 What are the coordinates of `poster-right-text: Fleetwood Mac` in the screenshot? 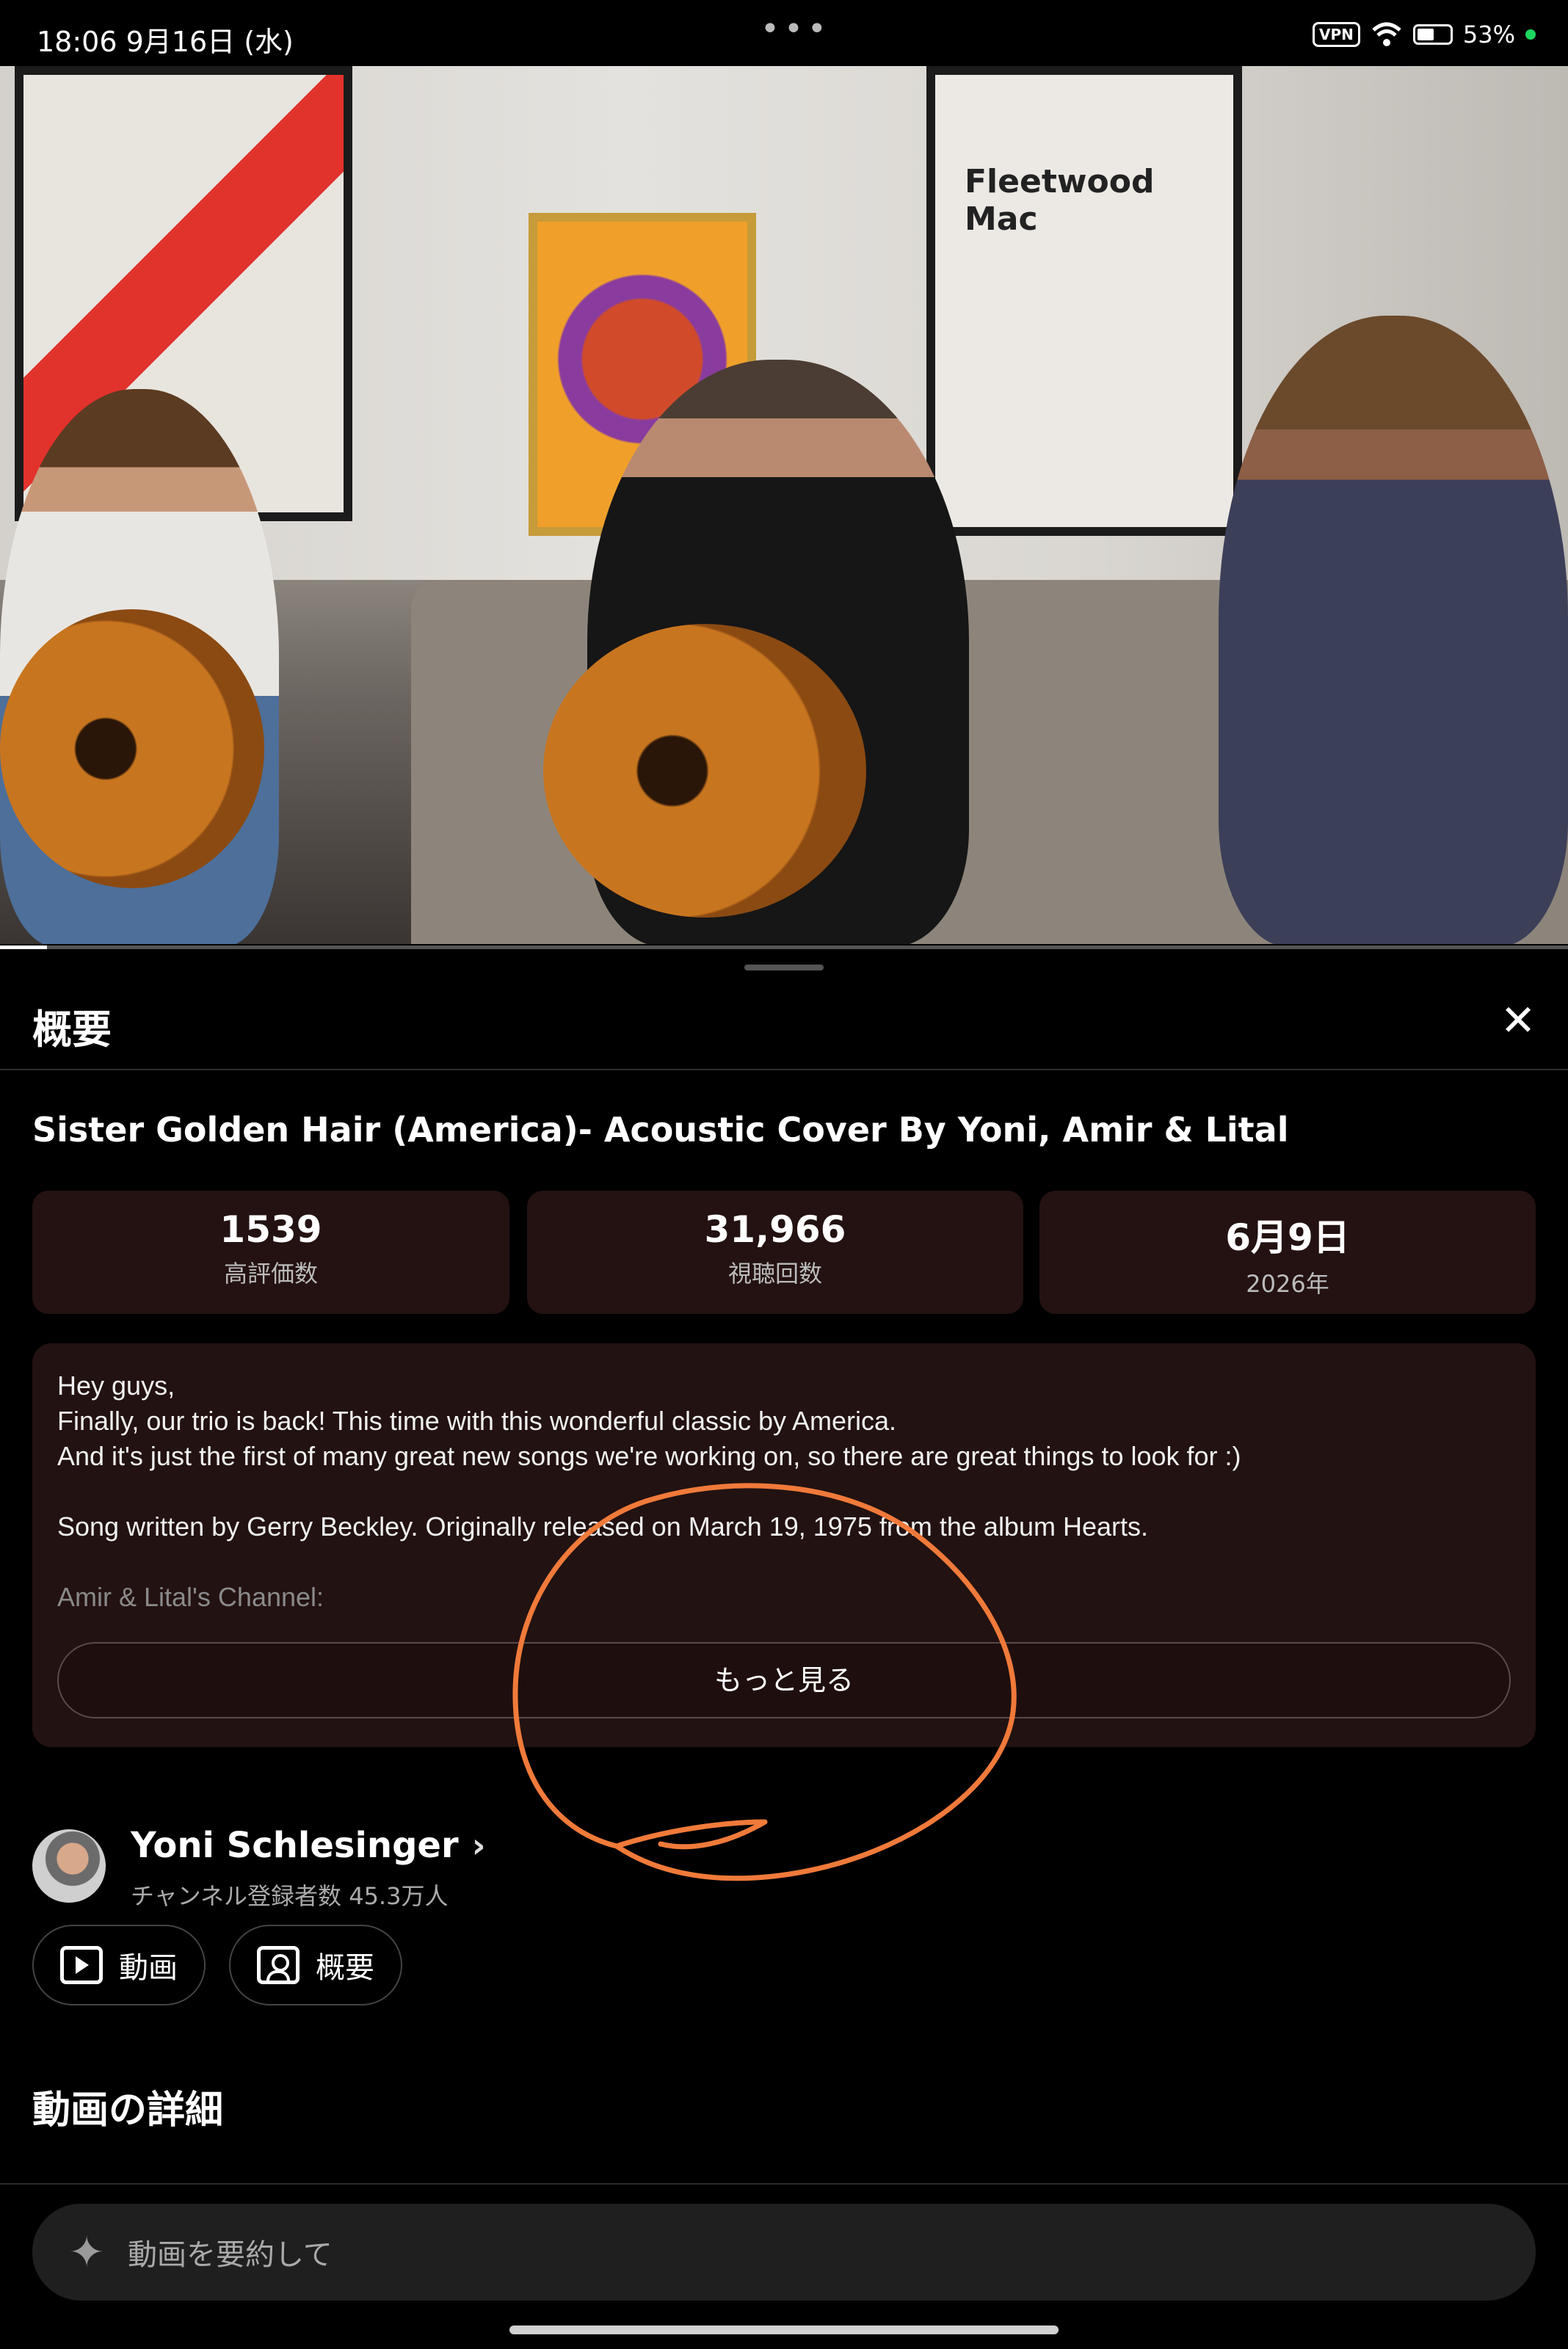 It's located at (1060, 200).